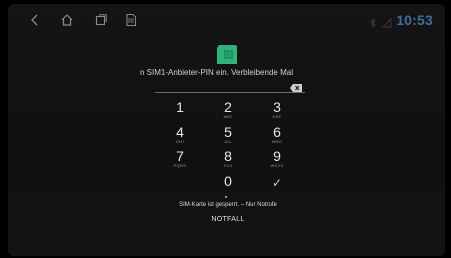  I want to click on key-digit: 8, so click(228, 156).